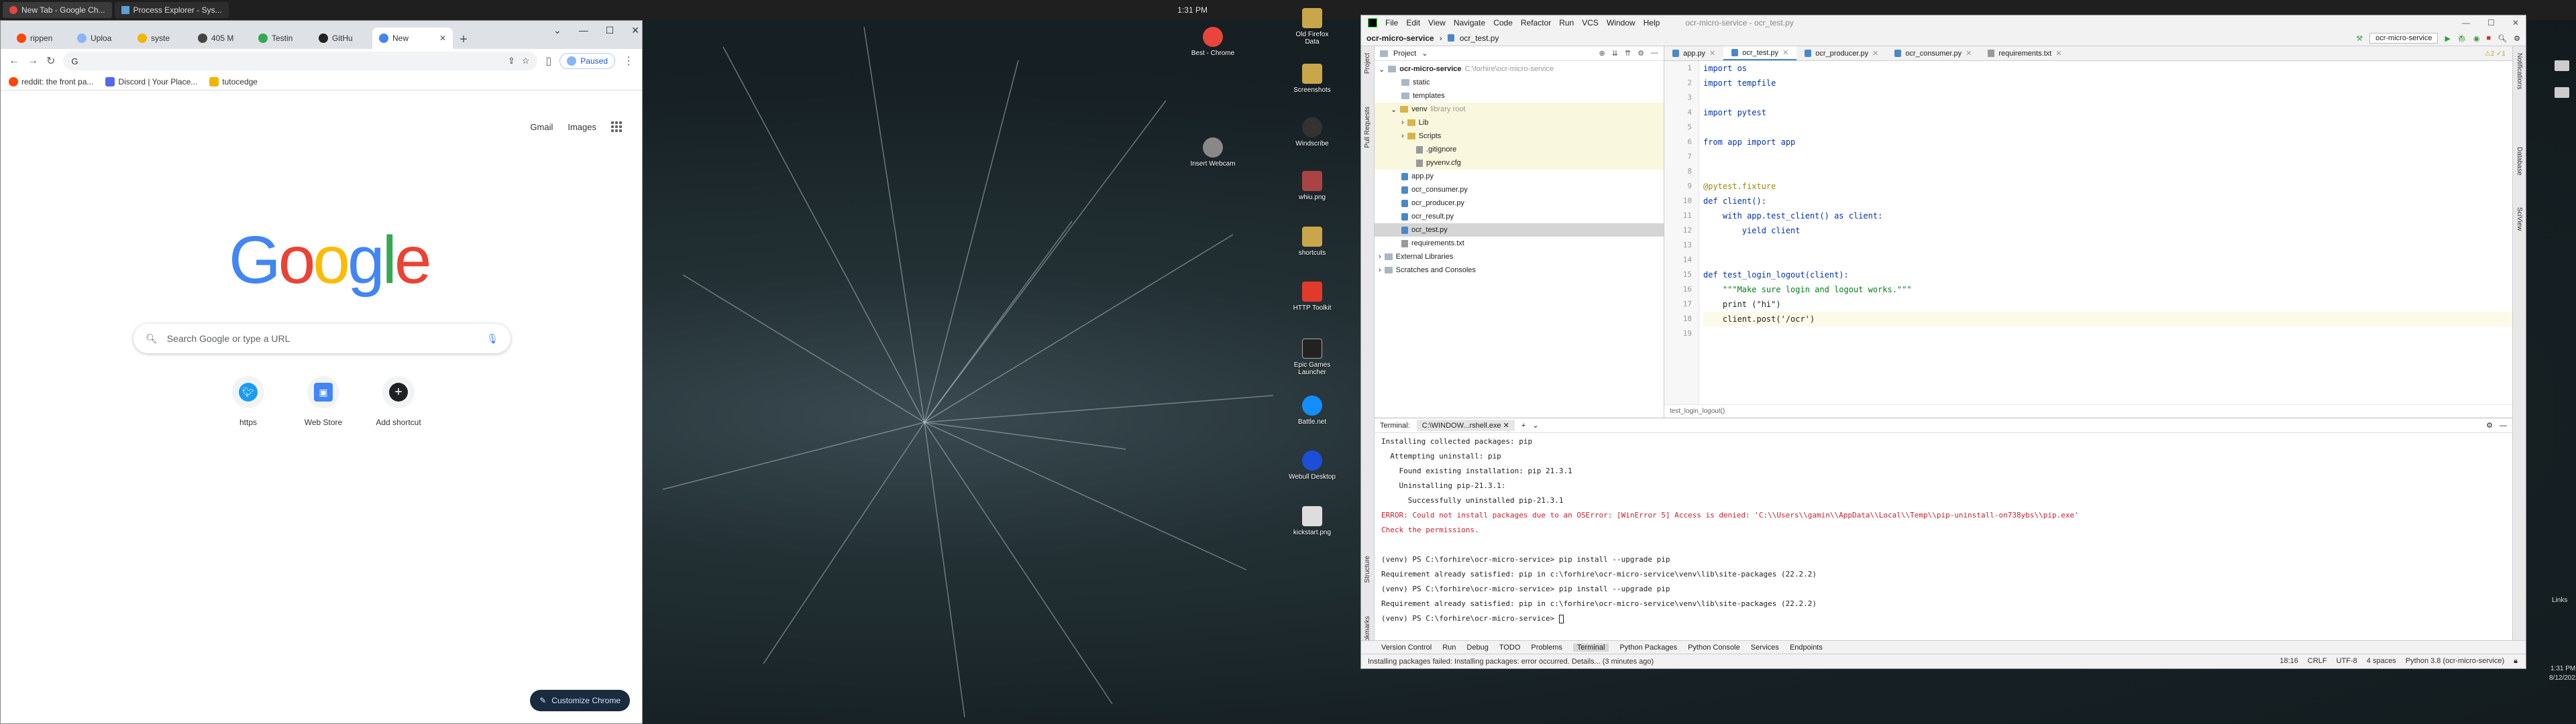 This screenshot has height=724, width=2576. What do you see at coordinates (1566, 22) in the screenshot?
I see `menu-run: Run` at bounding box center [1566, 22].